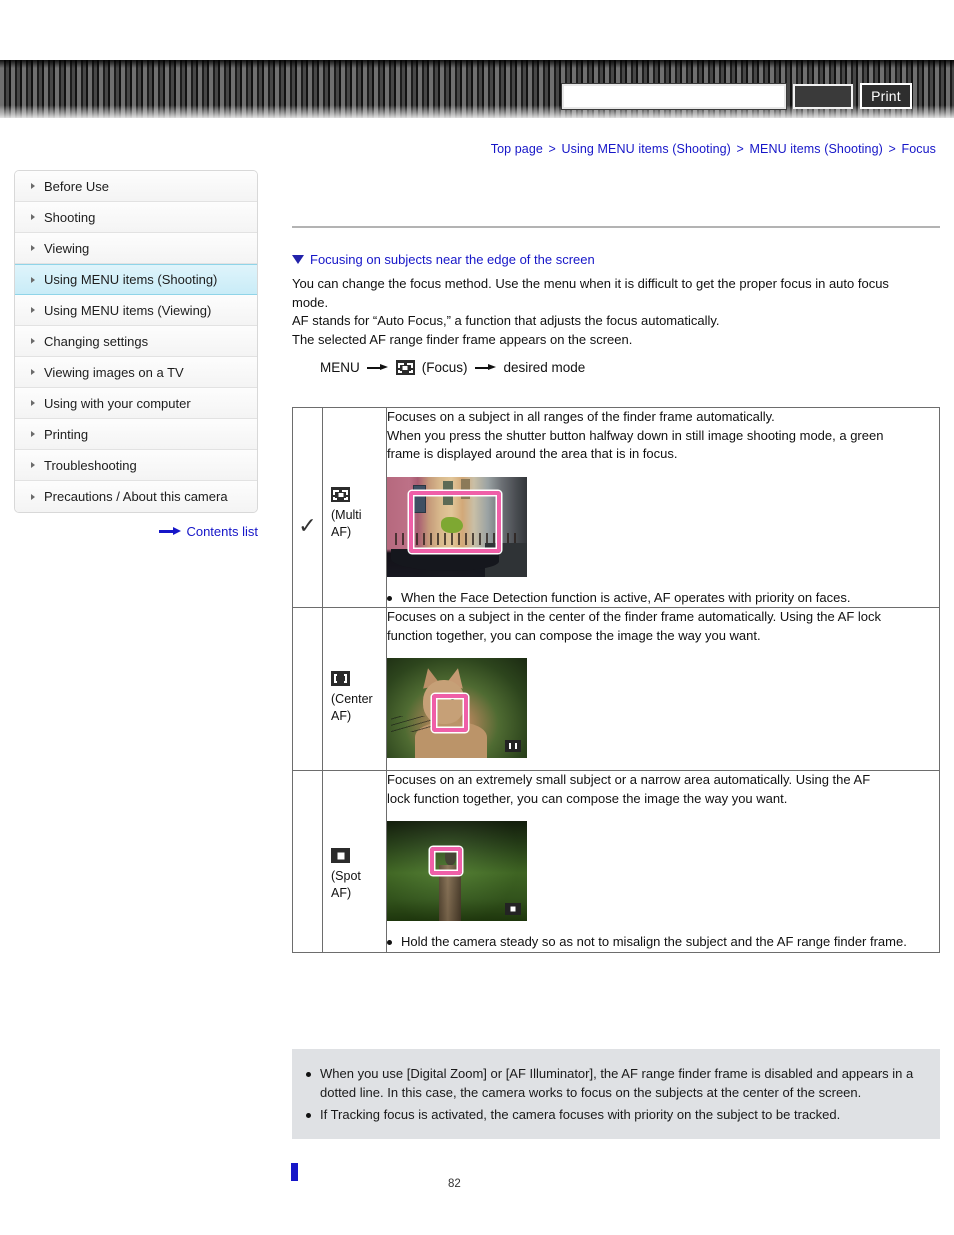 This screenshot has width=954, height=1235. What do you see at coordinates (513, 909) in the screenshot?
I see `spot-af-badge-icon` at bounding box center [513, 909].